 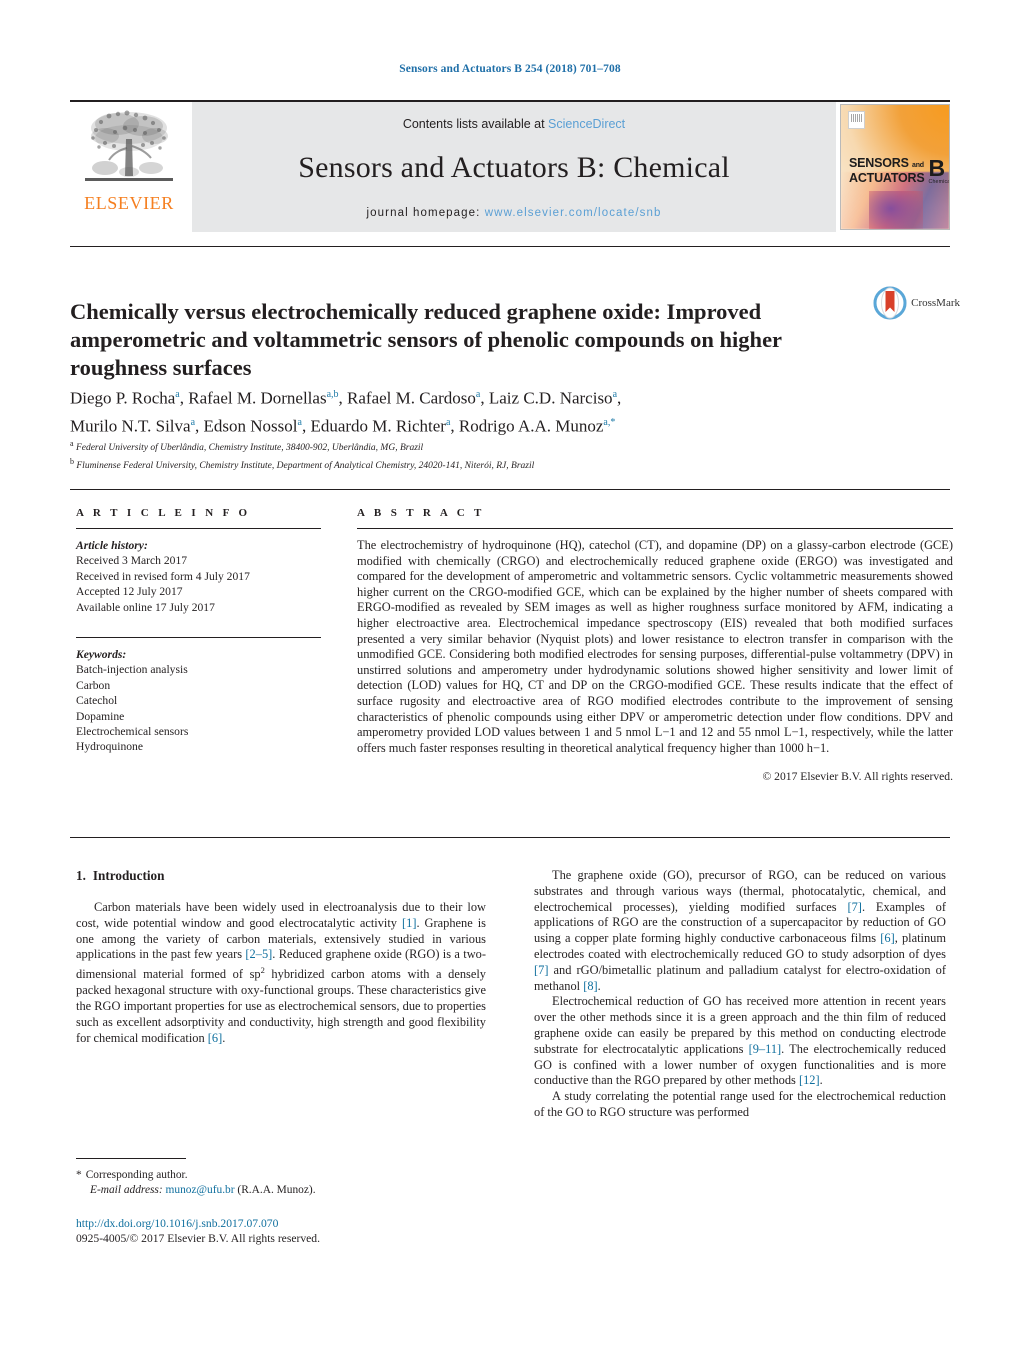 I want to click on corresponding-star: *, so click(x=79, y=1175).